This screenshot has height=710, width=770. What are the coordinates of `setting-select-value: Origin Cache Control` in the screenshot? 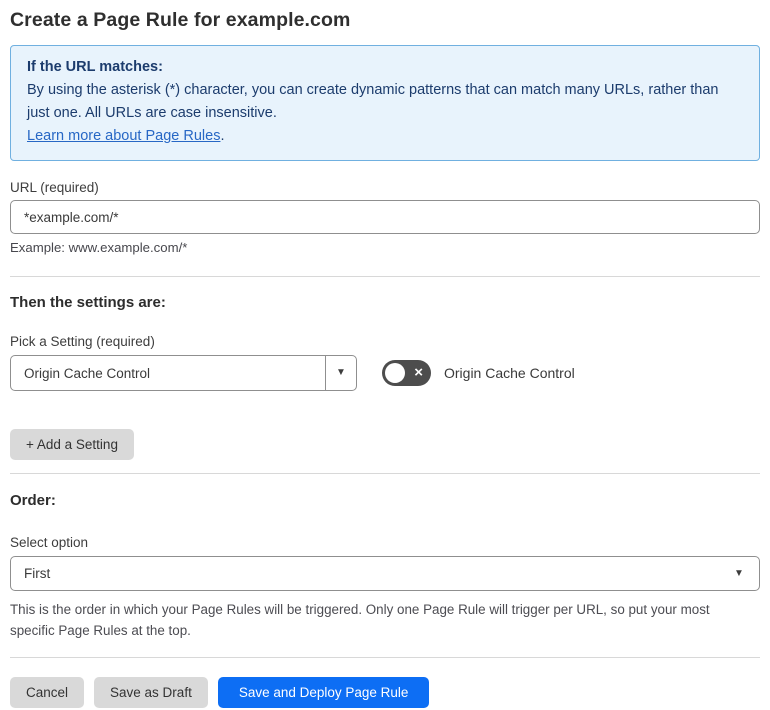 It's located at (87, 373).